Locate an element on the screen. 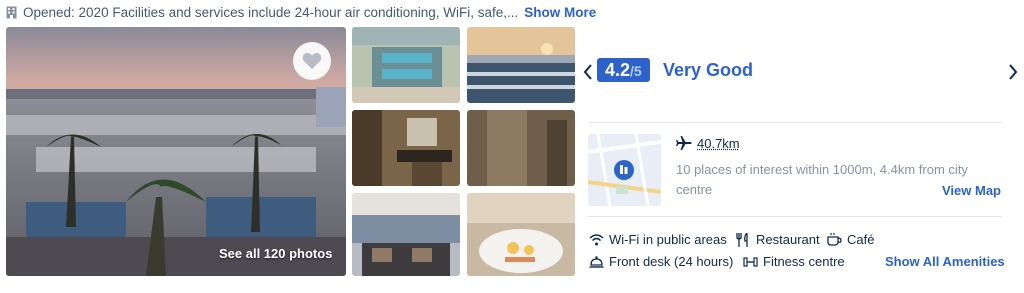  amenity-cafe: Café is located at coordinates (850, 239).